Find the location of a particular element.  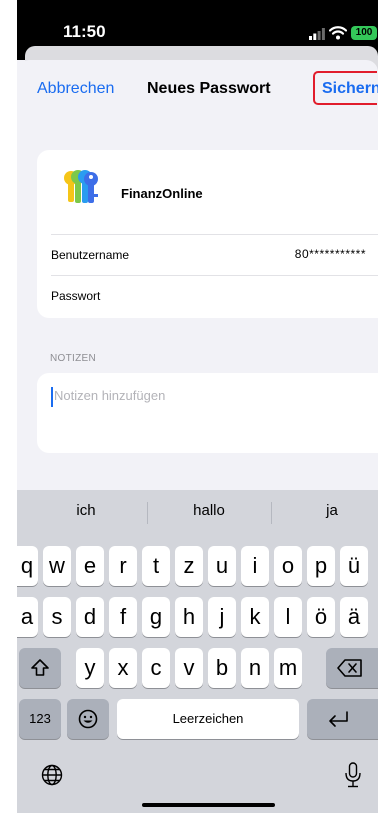

key-m: m is located at coordinates (288, 668).